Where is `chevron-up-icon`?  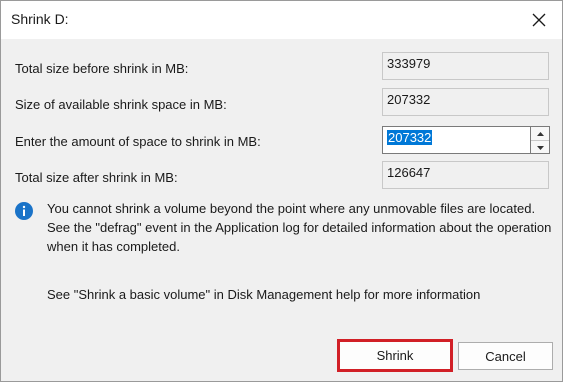 chevron-up-icon is located at coordinates (540, 133).